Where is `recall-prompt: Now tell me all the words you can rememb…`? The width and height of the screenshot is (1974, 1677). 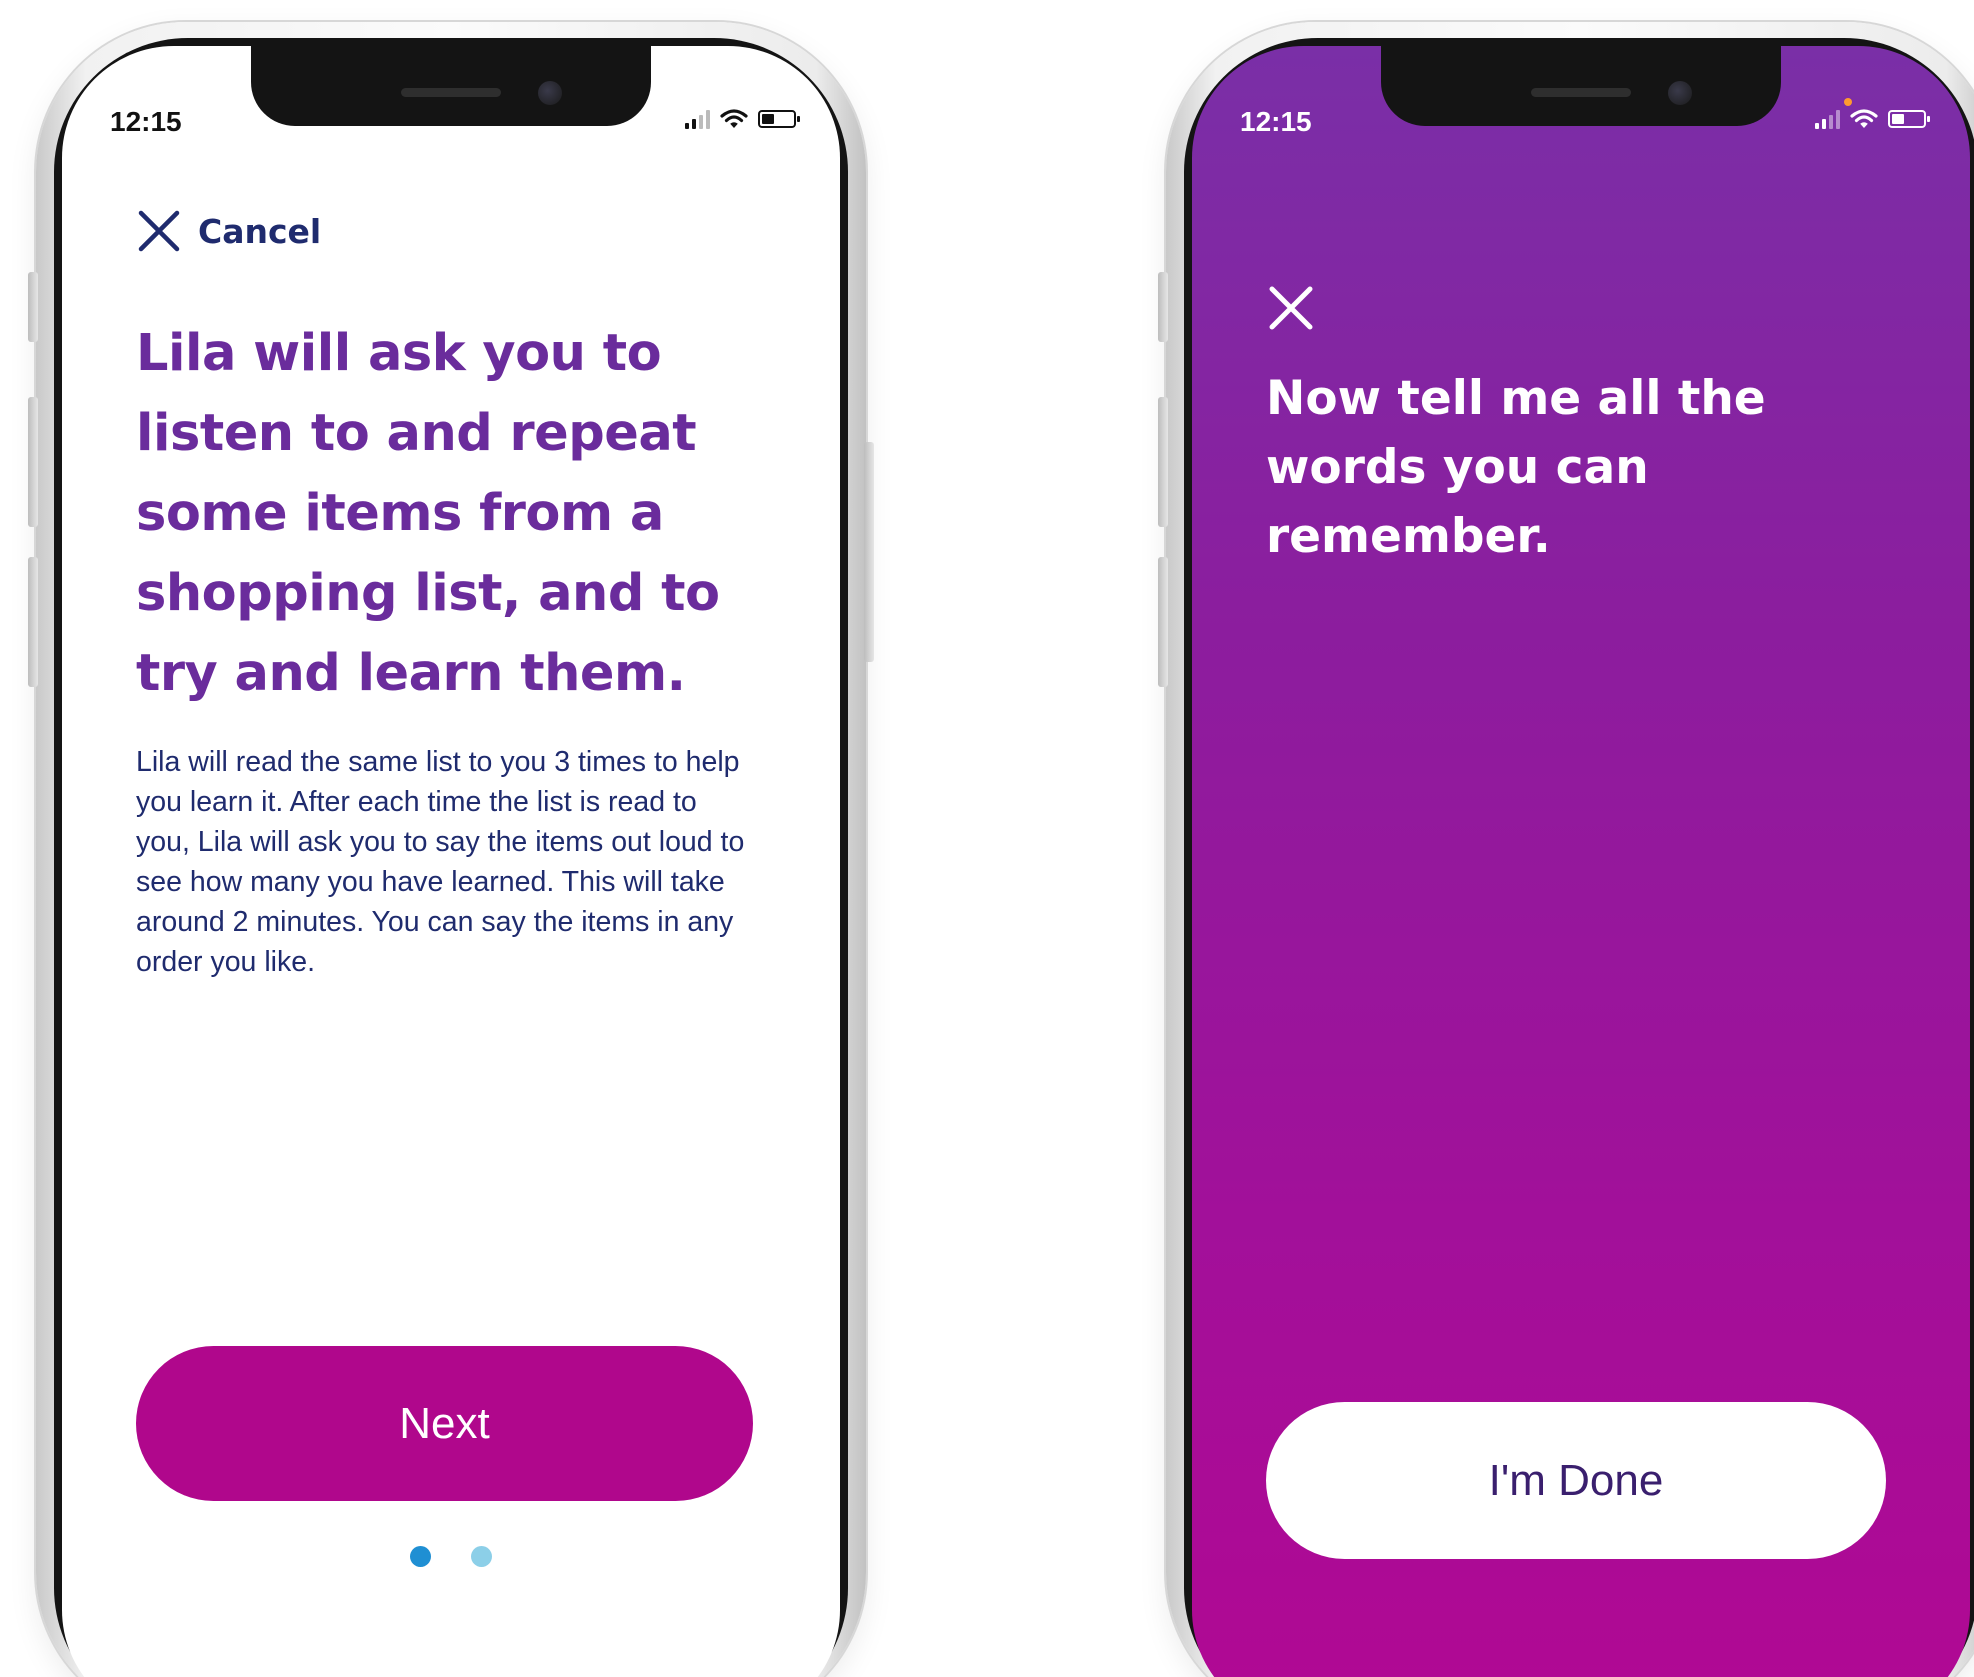
recall-prompt: Now tell me all the words you can rememb… is located at coordinates (1516, 467).